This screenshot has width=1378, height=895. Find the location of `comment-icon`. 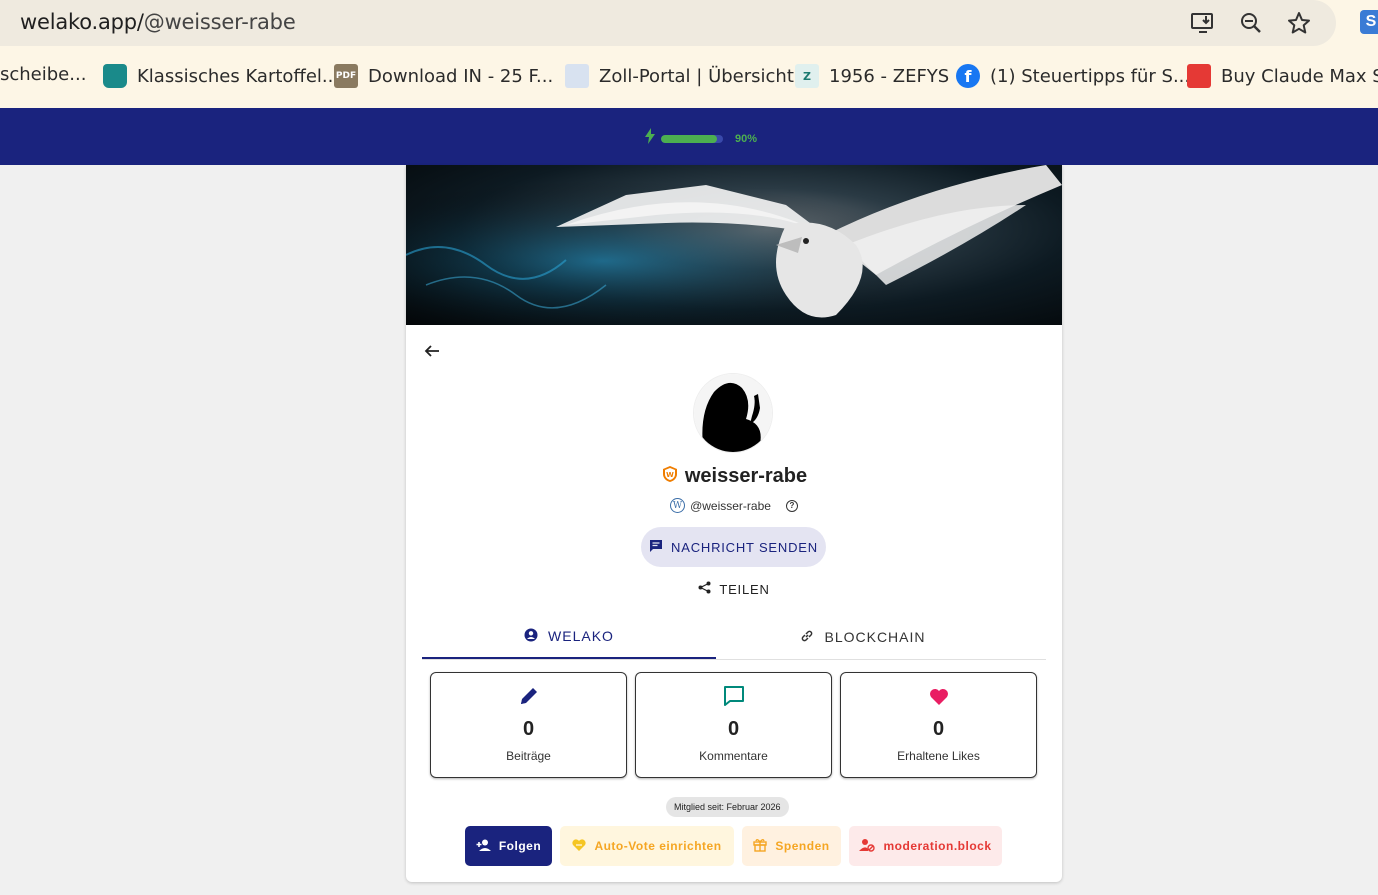

comment-icon is located at coordinates (734, 698).